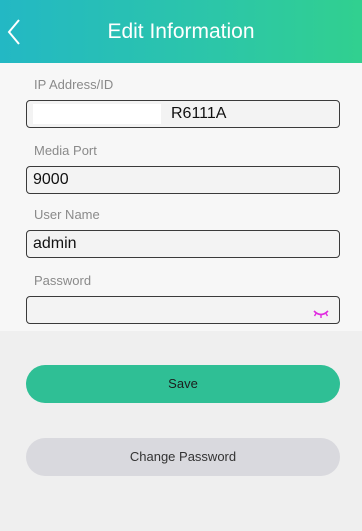 Image resolution: width=362 pixels, height=531 pixels. What do you see at coordinates (67, 214) in the screenshot?
I see `user-name-label: User Name` at bounding box center [67, 214].